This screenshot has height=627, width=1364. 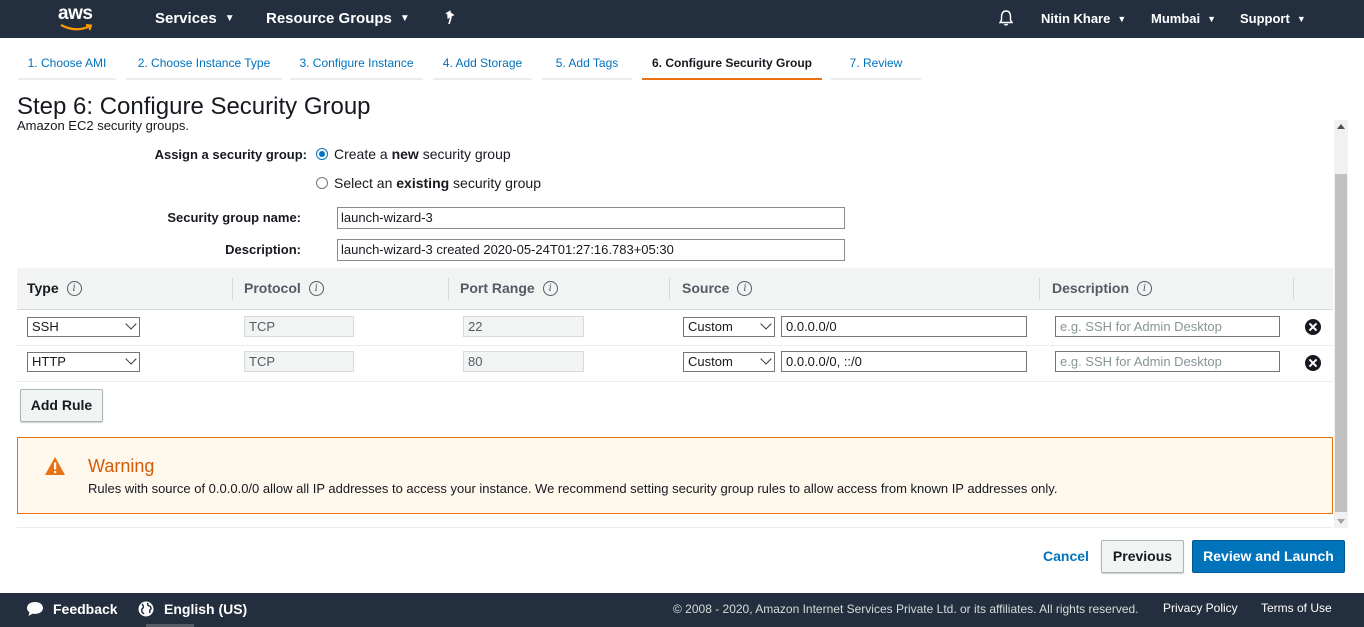 What do you see at coordinates (1268, 556) in the screenshot?
I see `review-and-launch-button: Review and Launch` at bounding box center [1268, 556].